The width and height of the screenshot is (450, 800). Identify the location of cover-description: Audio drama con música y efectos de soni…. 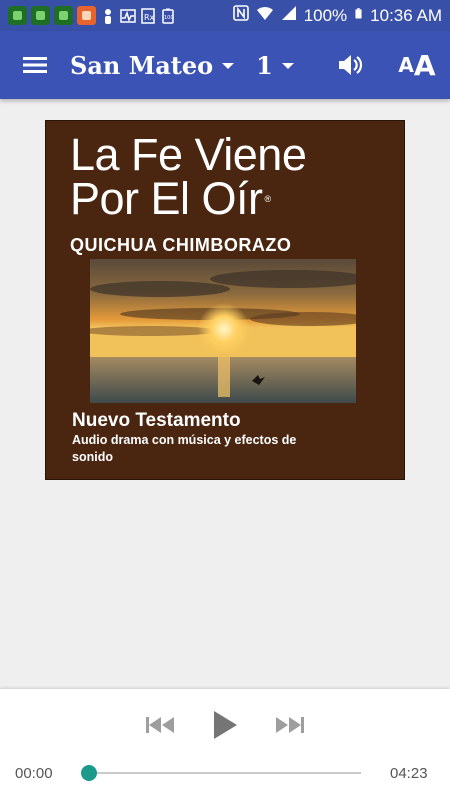
(184, 448).